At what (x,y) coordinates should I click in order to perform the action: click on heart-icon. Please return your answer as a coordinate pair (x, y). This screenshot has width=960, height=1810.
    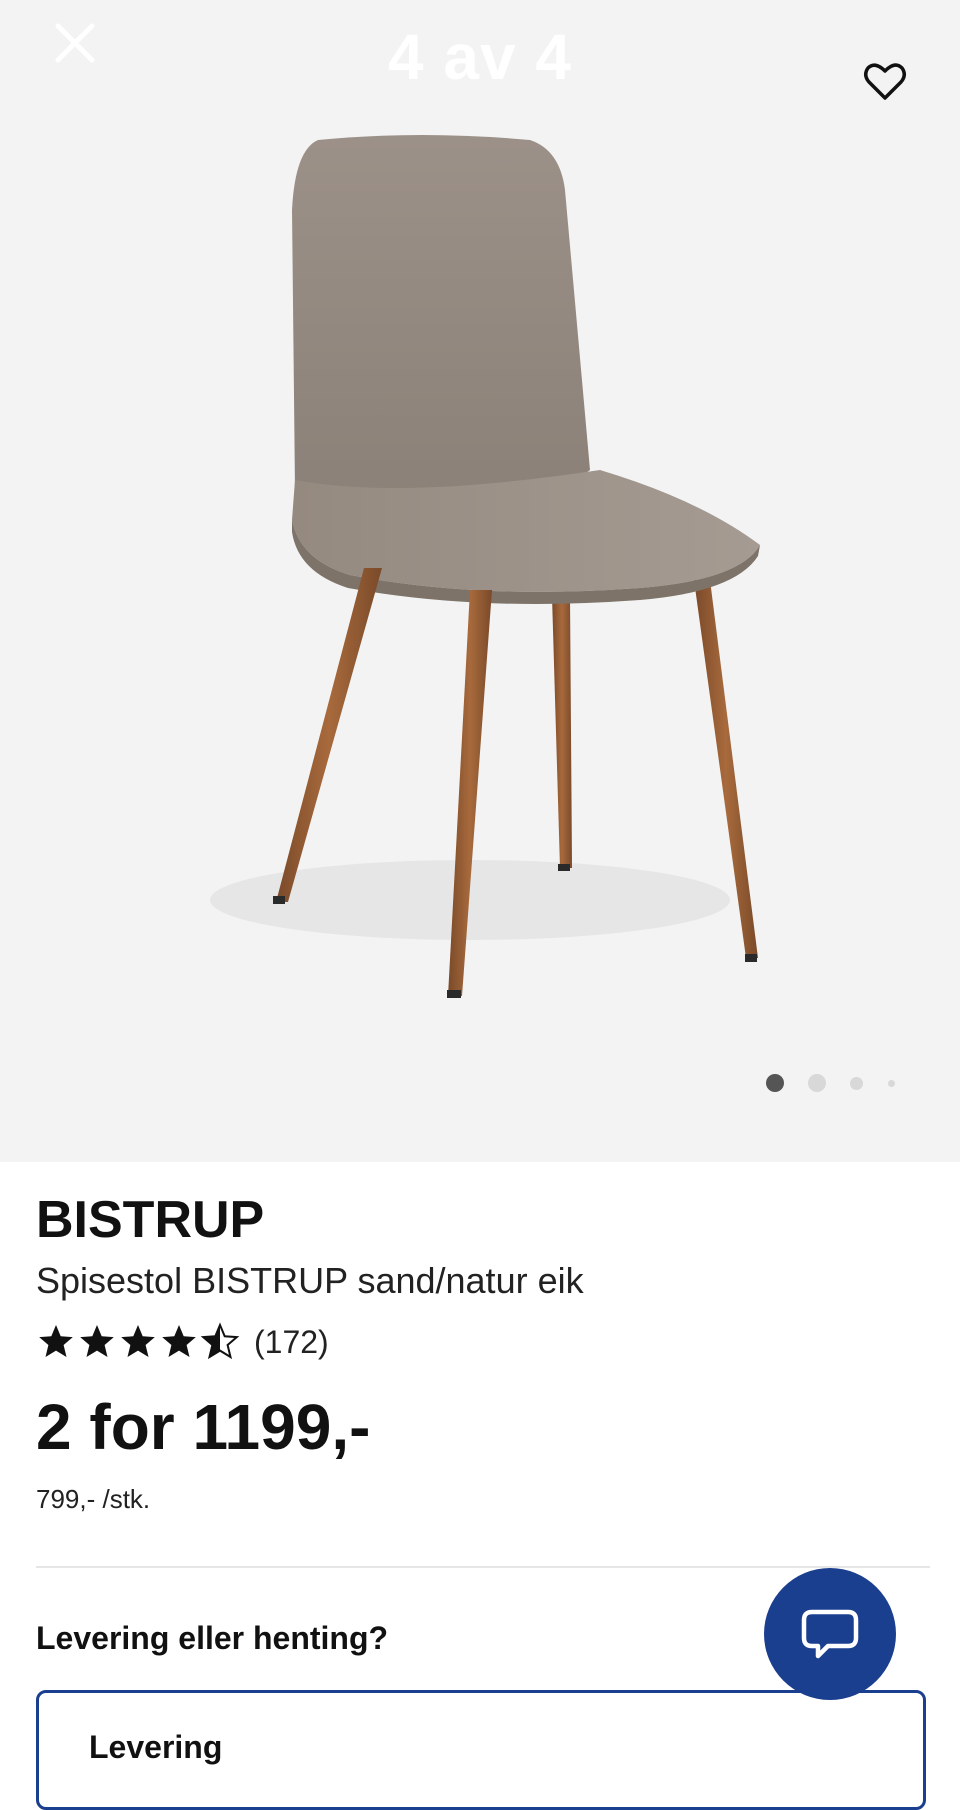
    Looking at the image, I should click on (885, 81).